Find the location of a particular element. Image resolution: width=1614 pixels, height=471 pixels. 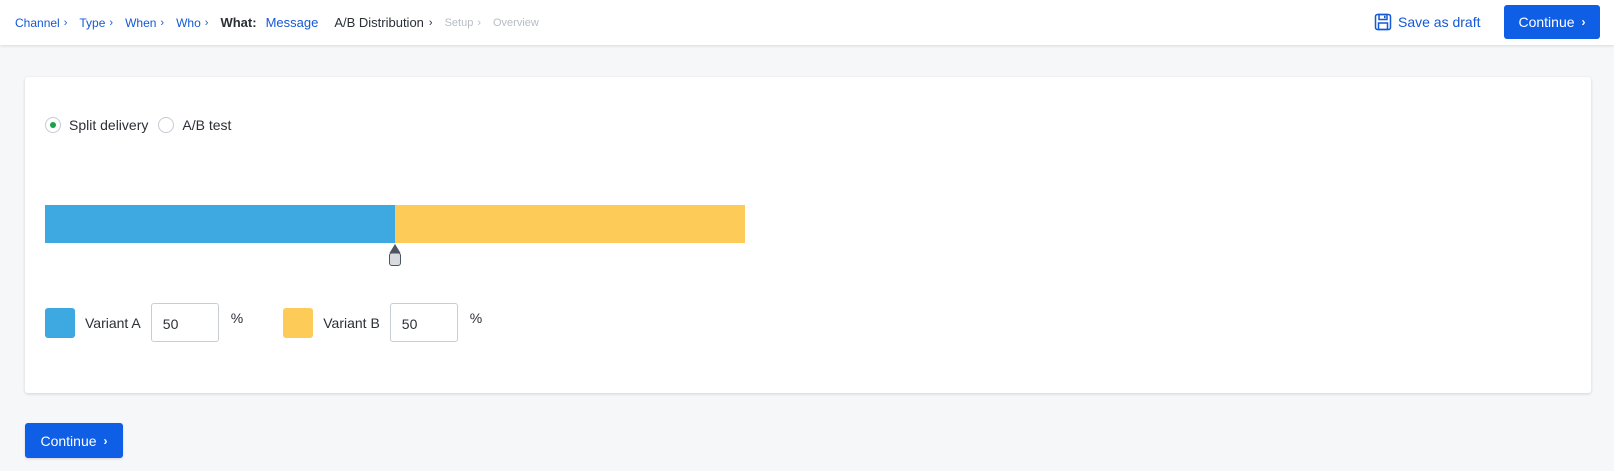

floppy-disk-icon is located at coordinates (1383, 22).